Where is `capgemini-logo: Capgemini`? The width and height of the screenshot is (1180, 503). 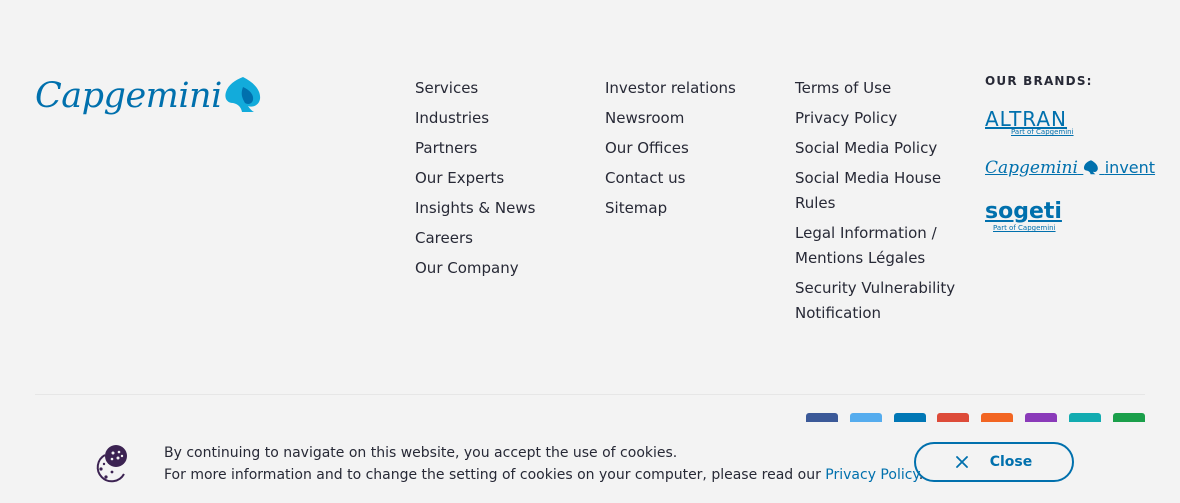 capgemini-logo: Capgemini is located at coordinates (149, 96).